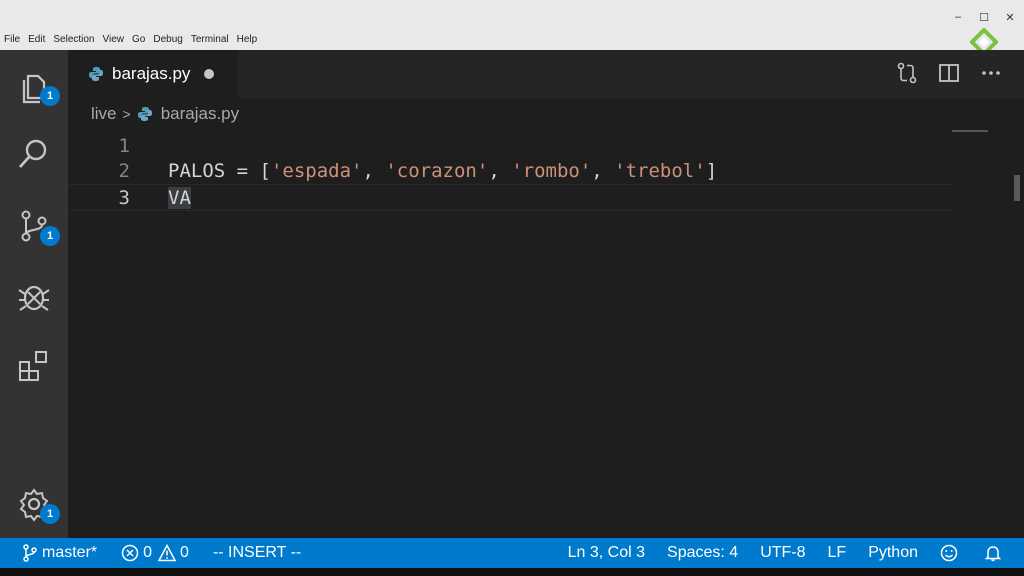  What do you see at coordinates (184, 552) in the screenshot?
I see `warning-count: 0` at bounding box center [184, 552].